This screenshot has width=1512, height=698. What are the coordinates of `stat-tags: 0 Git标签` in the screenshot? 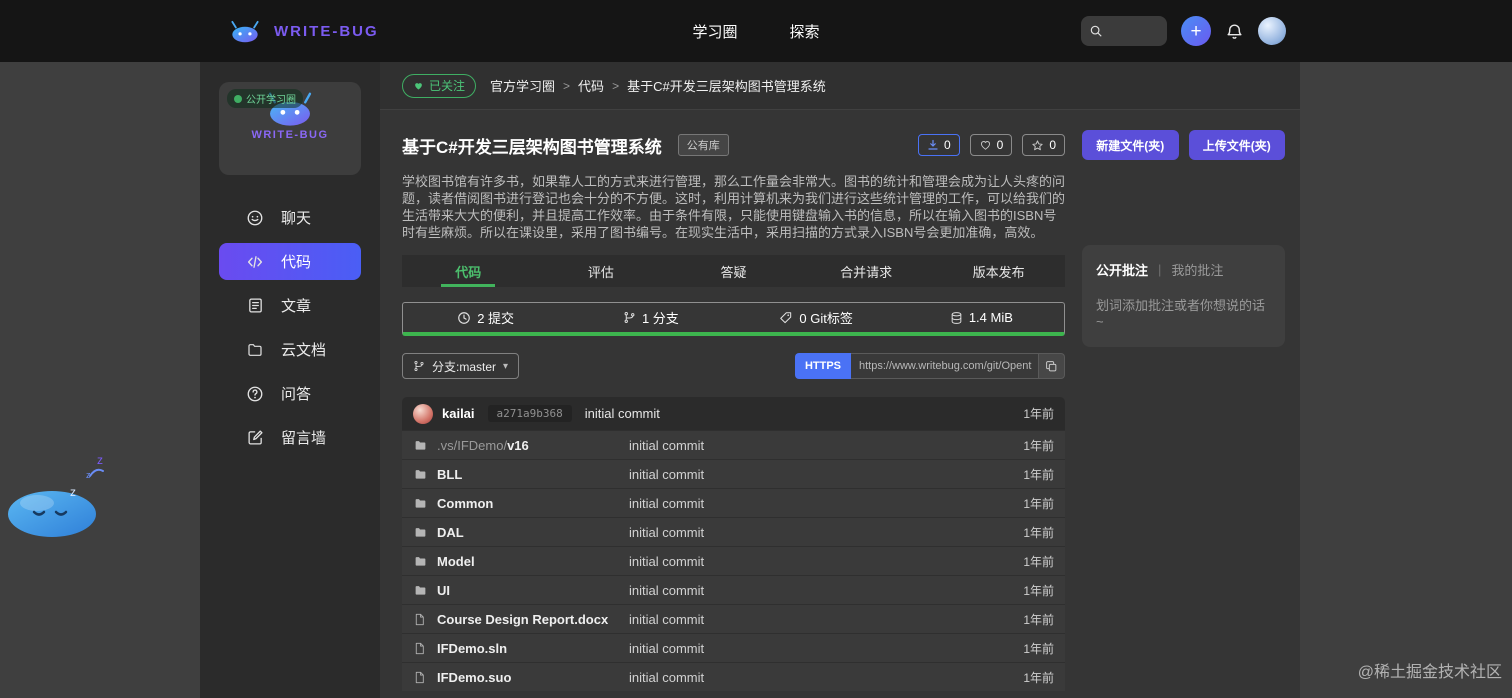 It's located at (816, 317).